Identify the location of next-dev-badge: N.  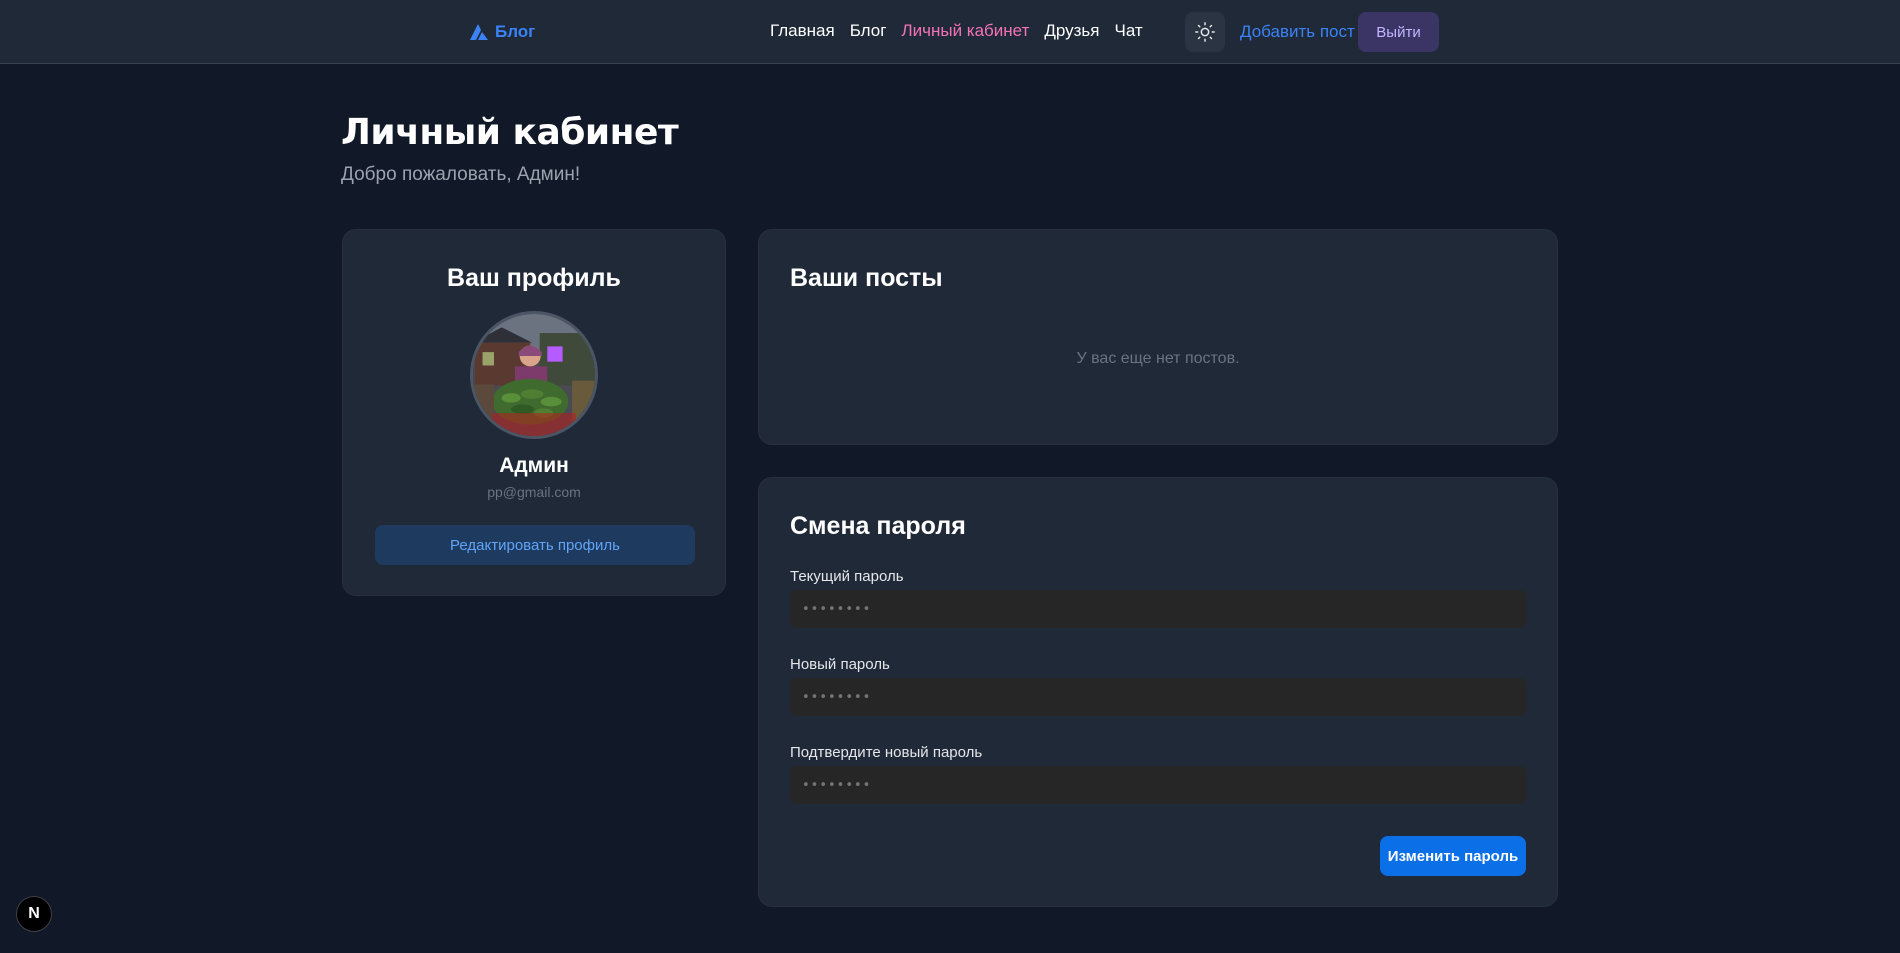
(34, 914).